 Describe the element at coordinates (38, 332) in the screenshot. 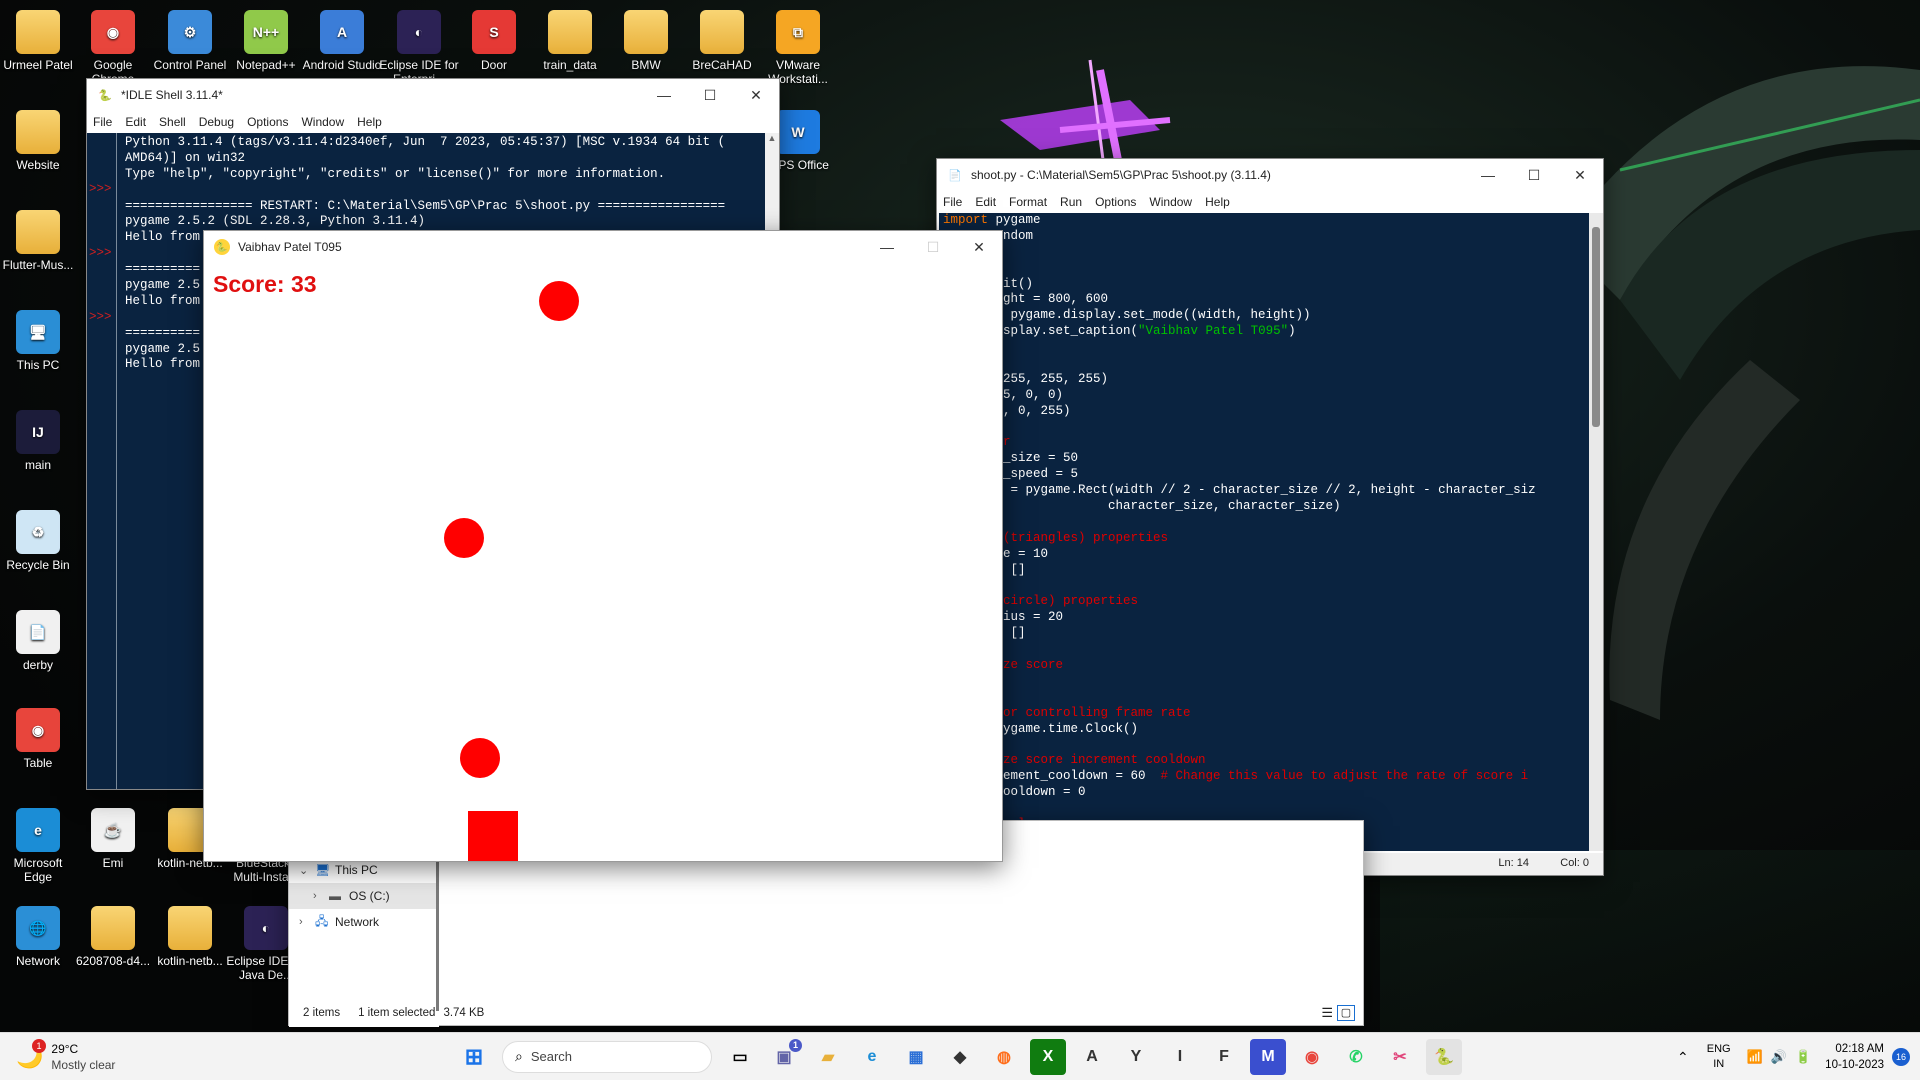

I see `desktop-icon-glyph: 🖥` at that location.